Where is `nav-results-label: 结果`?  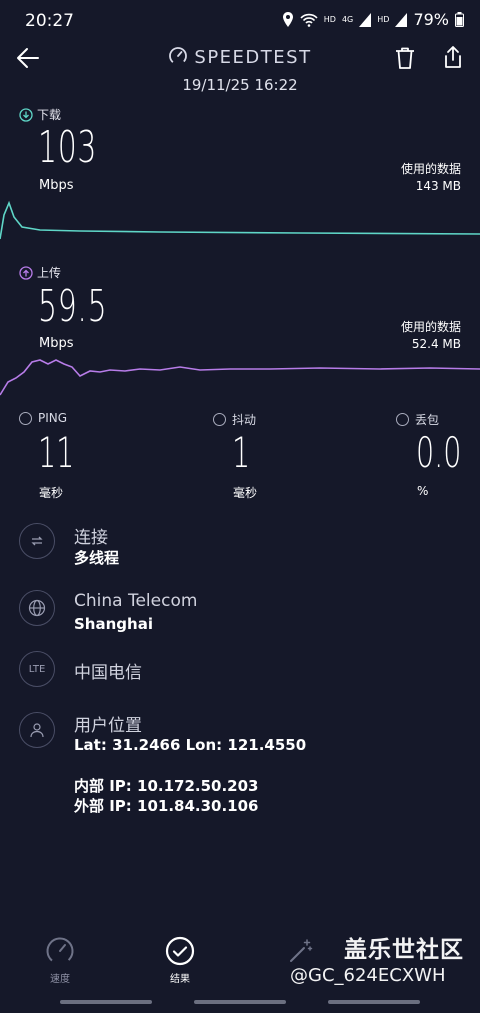
nav-results-label: 结果 is located at coordinates (180, 979).